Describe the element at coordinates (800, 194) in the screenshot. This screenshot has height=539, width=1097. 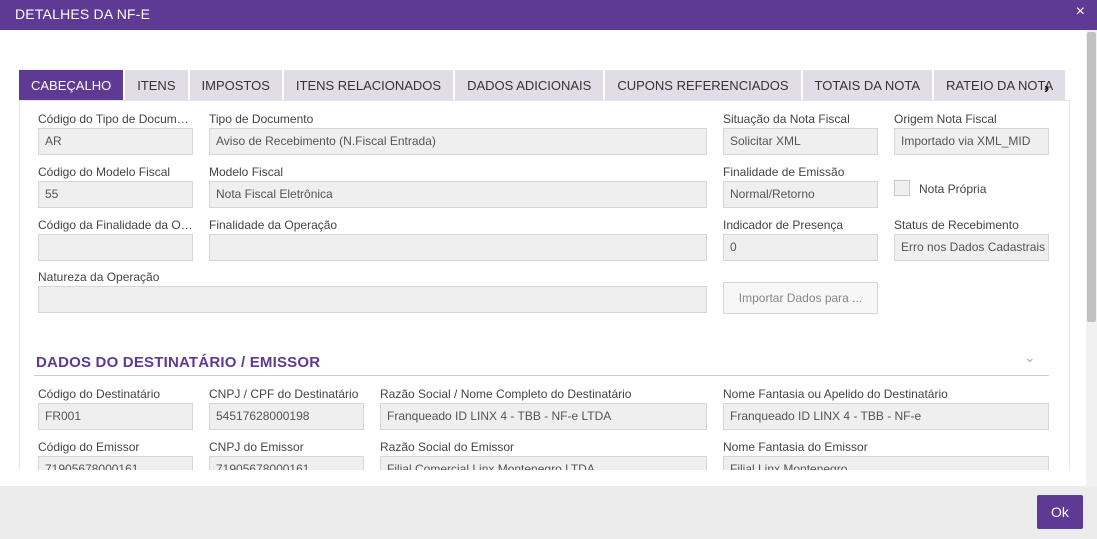
I see `field-finalidade-emissao: Normal/Retorno` at that location.